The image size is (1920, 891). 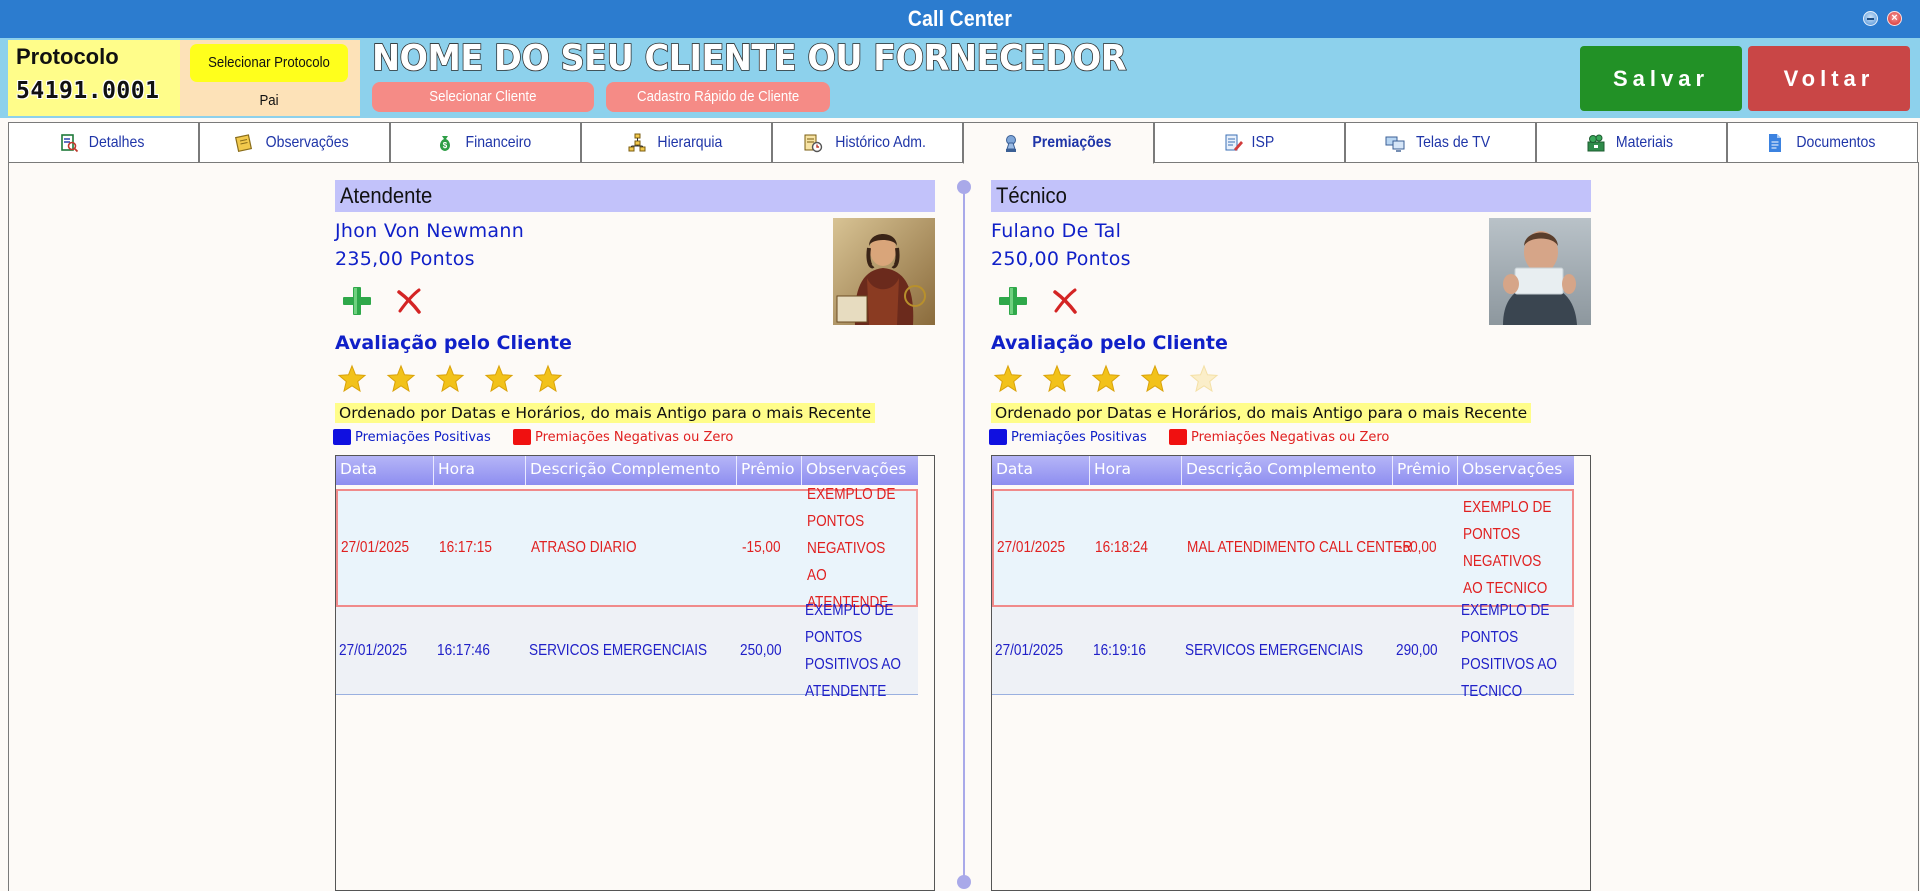 I want to click on col-observacoes: Observações, so click(x=1516, y=470).